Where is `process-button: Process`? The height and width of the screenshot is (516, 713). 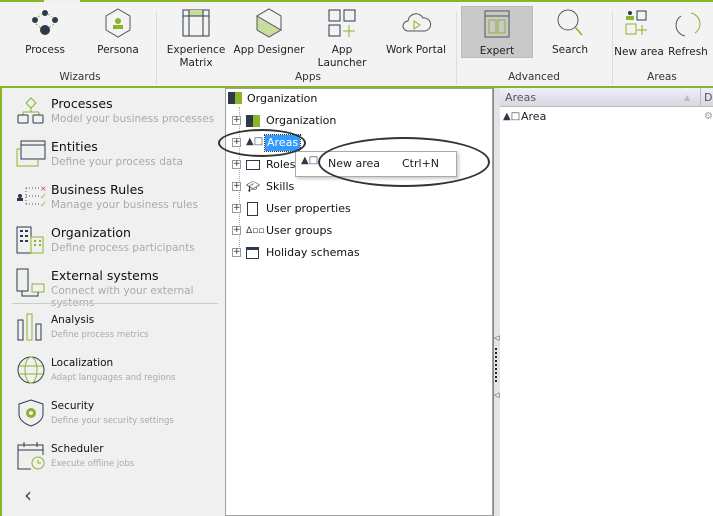
process-button: Process is located at coordinates (45, 31).